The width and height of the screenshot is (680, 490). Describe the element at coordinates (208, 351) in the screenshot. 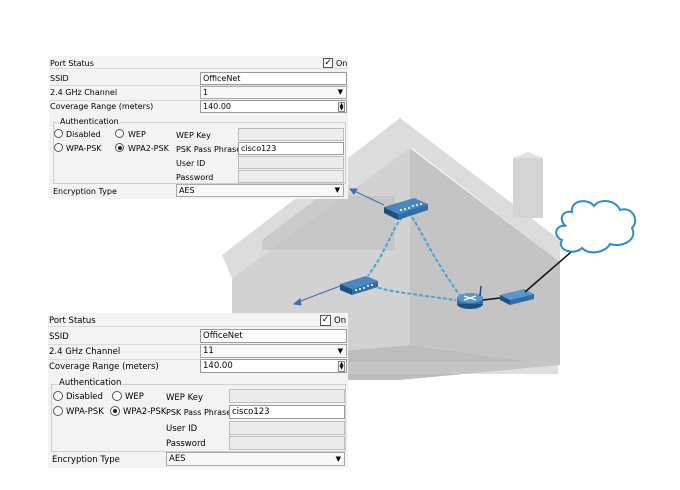

I see `channel-value: 11` at that location.